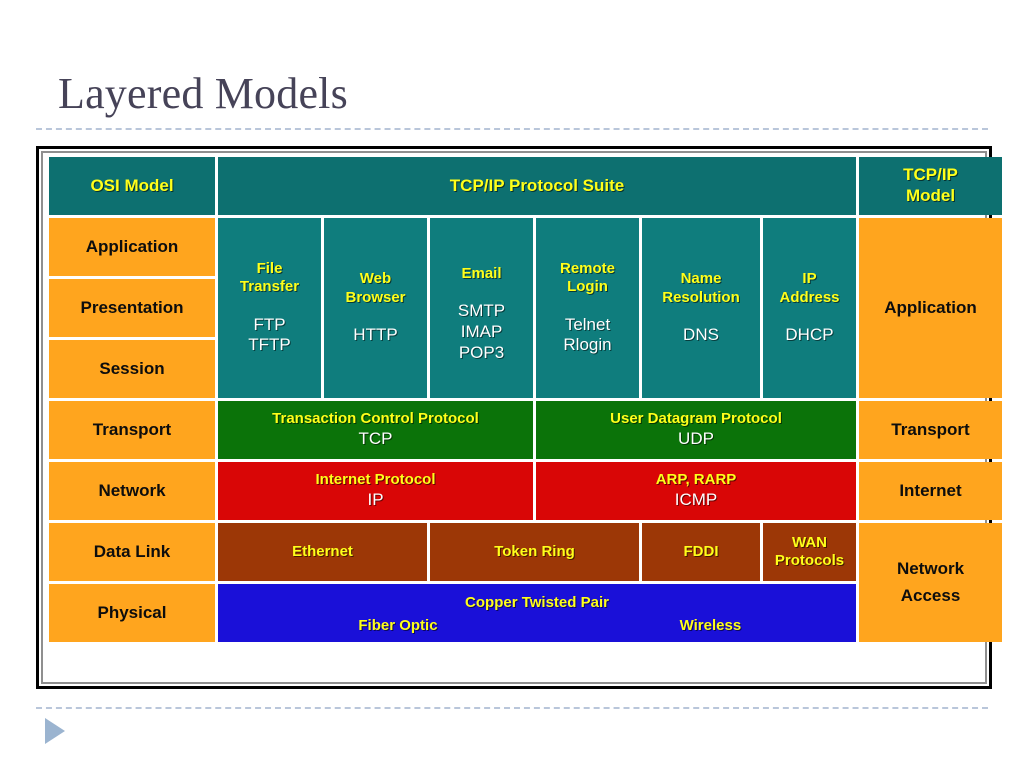 Image resolution: width=1024 pixels, height=768 pixels. I want to click on tcpip-layer-transport-label: Transport, so click(930, 429).